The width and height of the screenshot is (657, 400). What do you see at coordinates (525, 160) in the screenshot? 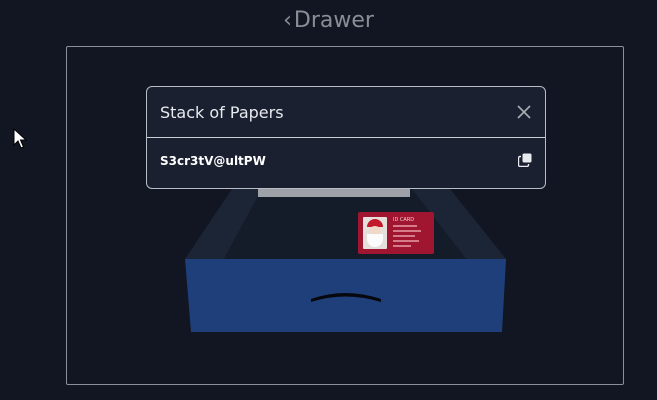
I see `copy-icon` at bounding box center [525, 160].